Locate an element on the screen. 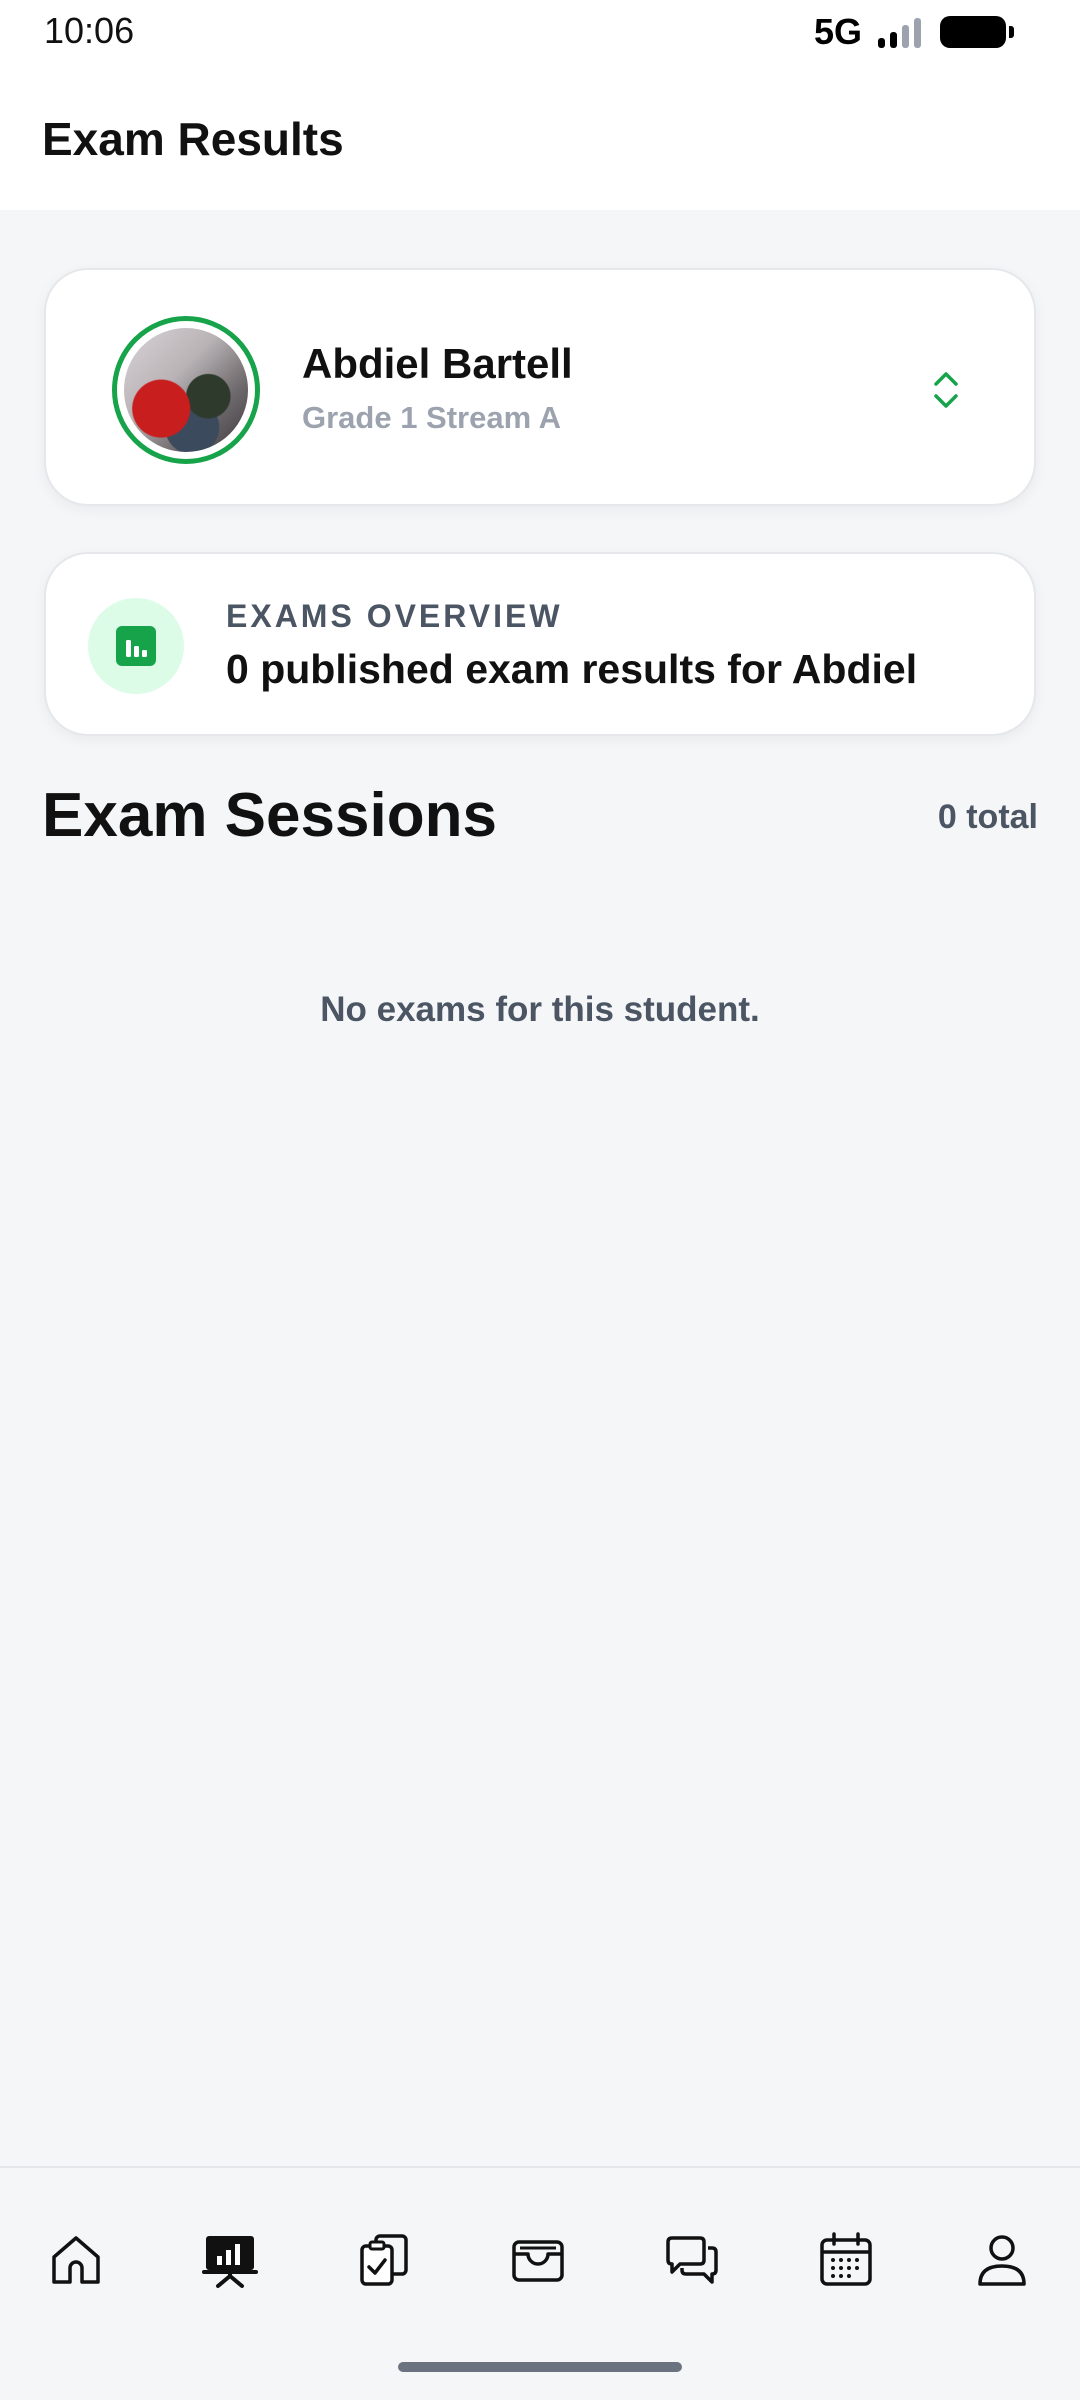 This screenshot has height=2400, width=1080. home-icon is located at coordinates (76, 2260).